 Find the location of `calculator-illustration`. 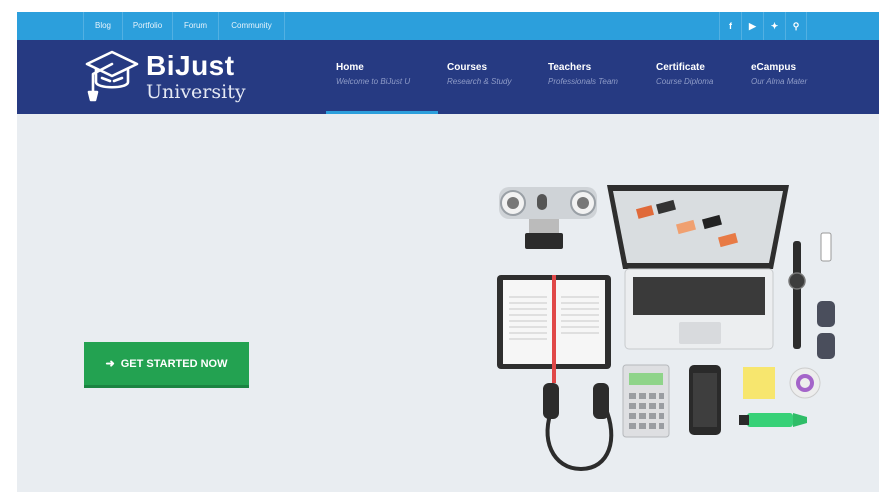

calculator-illustration is located at coordinates (646, 401).